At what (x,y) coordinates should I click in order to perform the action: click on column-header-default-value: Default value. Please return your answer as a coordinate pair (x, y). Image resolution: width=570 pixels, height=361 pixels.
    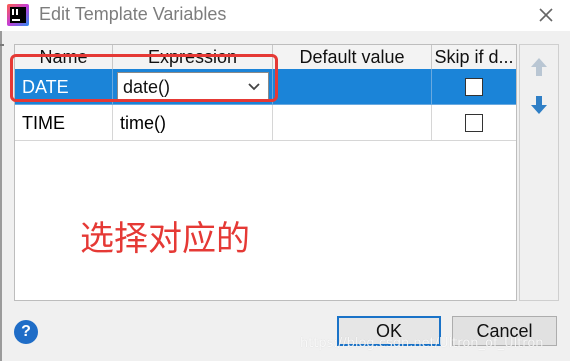
    Looking at the image, I should click on (352, 57).